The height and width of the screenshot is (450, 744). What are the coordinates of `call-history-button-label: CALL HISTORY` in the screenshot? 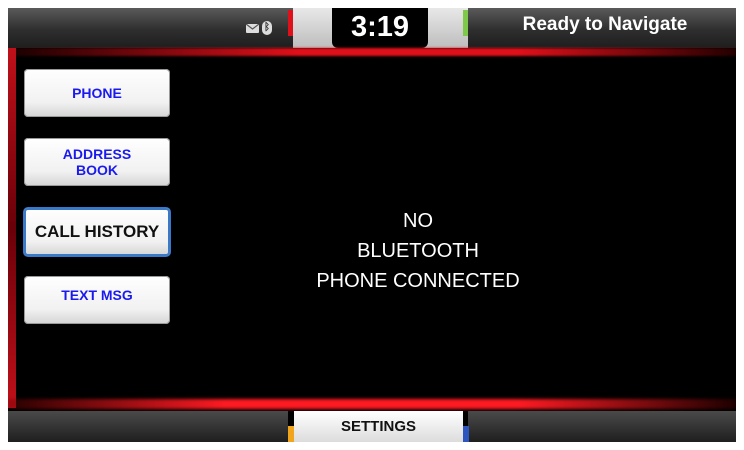 It's located at (97, 231).